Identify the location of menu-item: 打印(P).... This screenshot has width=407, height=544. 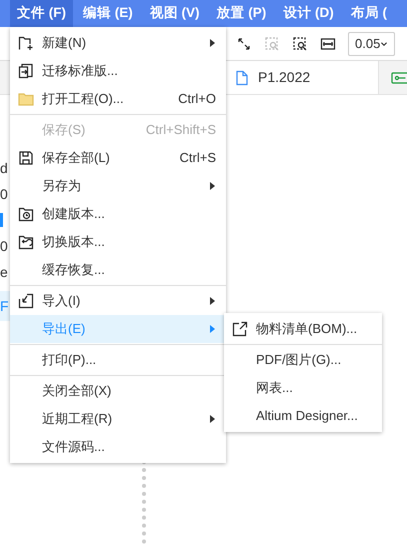
(118, 360).